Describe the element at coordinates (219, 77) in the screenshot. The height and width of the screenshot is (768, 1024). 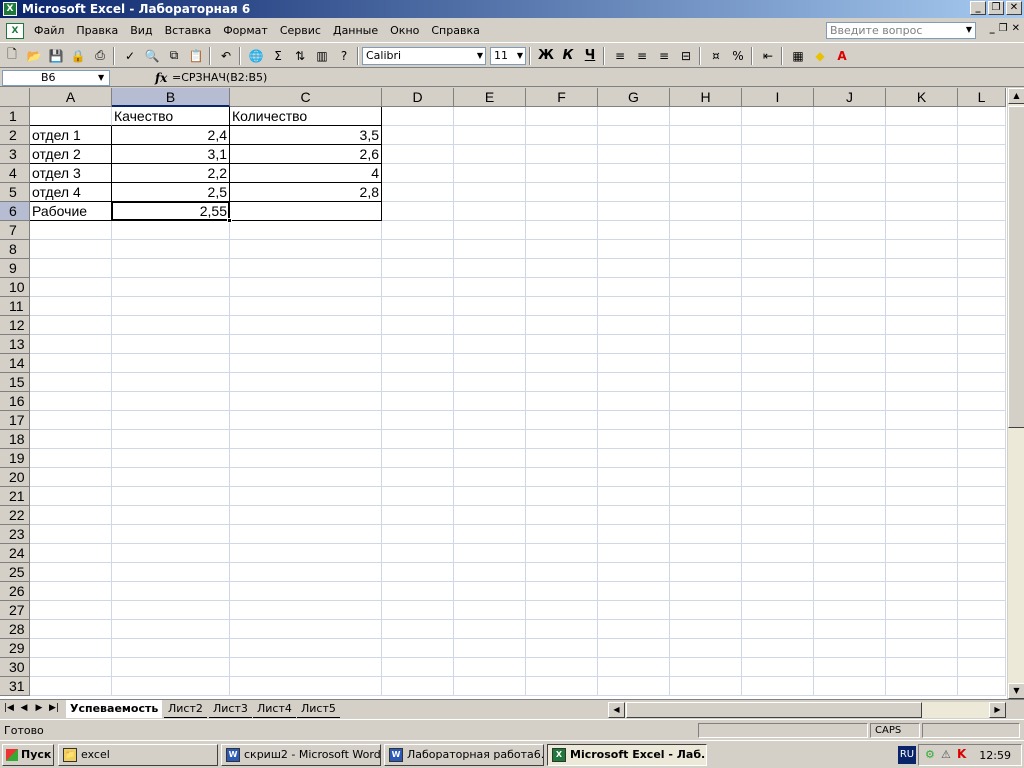
I see `formula-input: =СРЗНАЧ(B2:B5)` at that location.